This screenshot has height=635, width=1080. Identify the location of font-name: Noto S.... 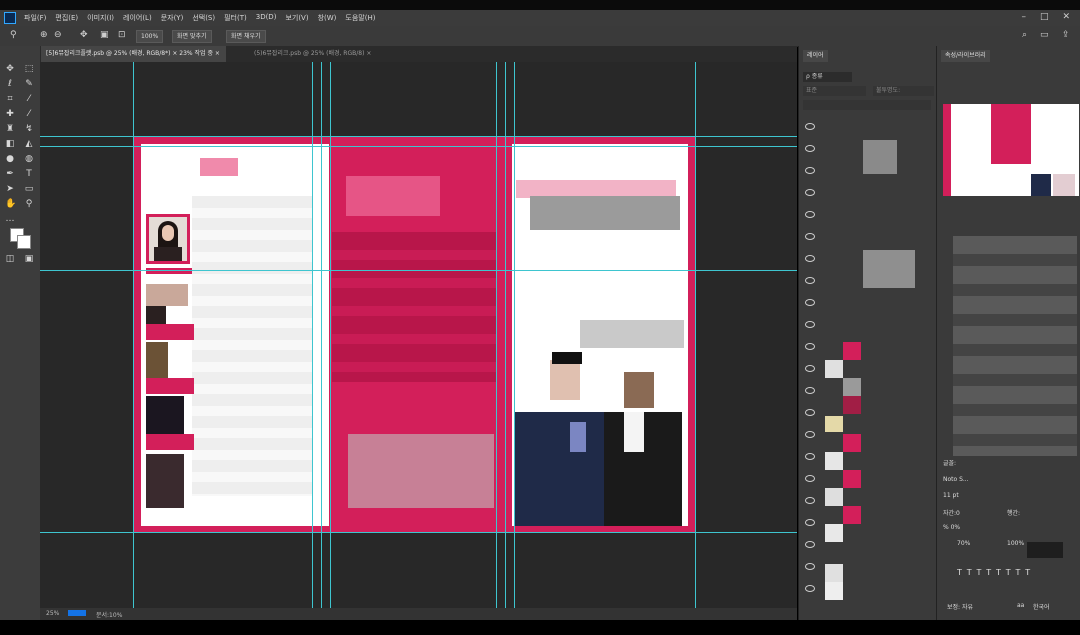
(956, 479).